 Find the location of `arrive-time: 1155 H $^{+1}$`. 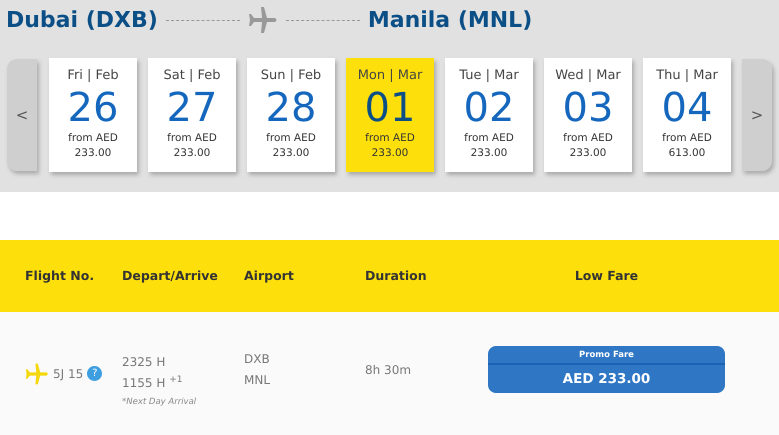

arrive-time: 1155 H $^{+1}$ is located at coordinates (153, 383).